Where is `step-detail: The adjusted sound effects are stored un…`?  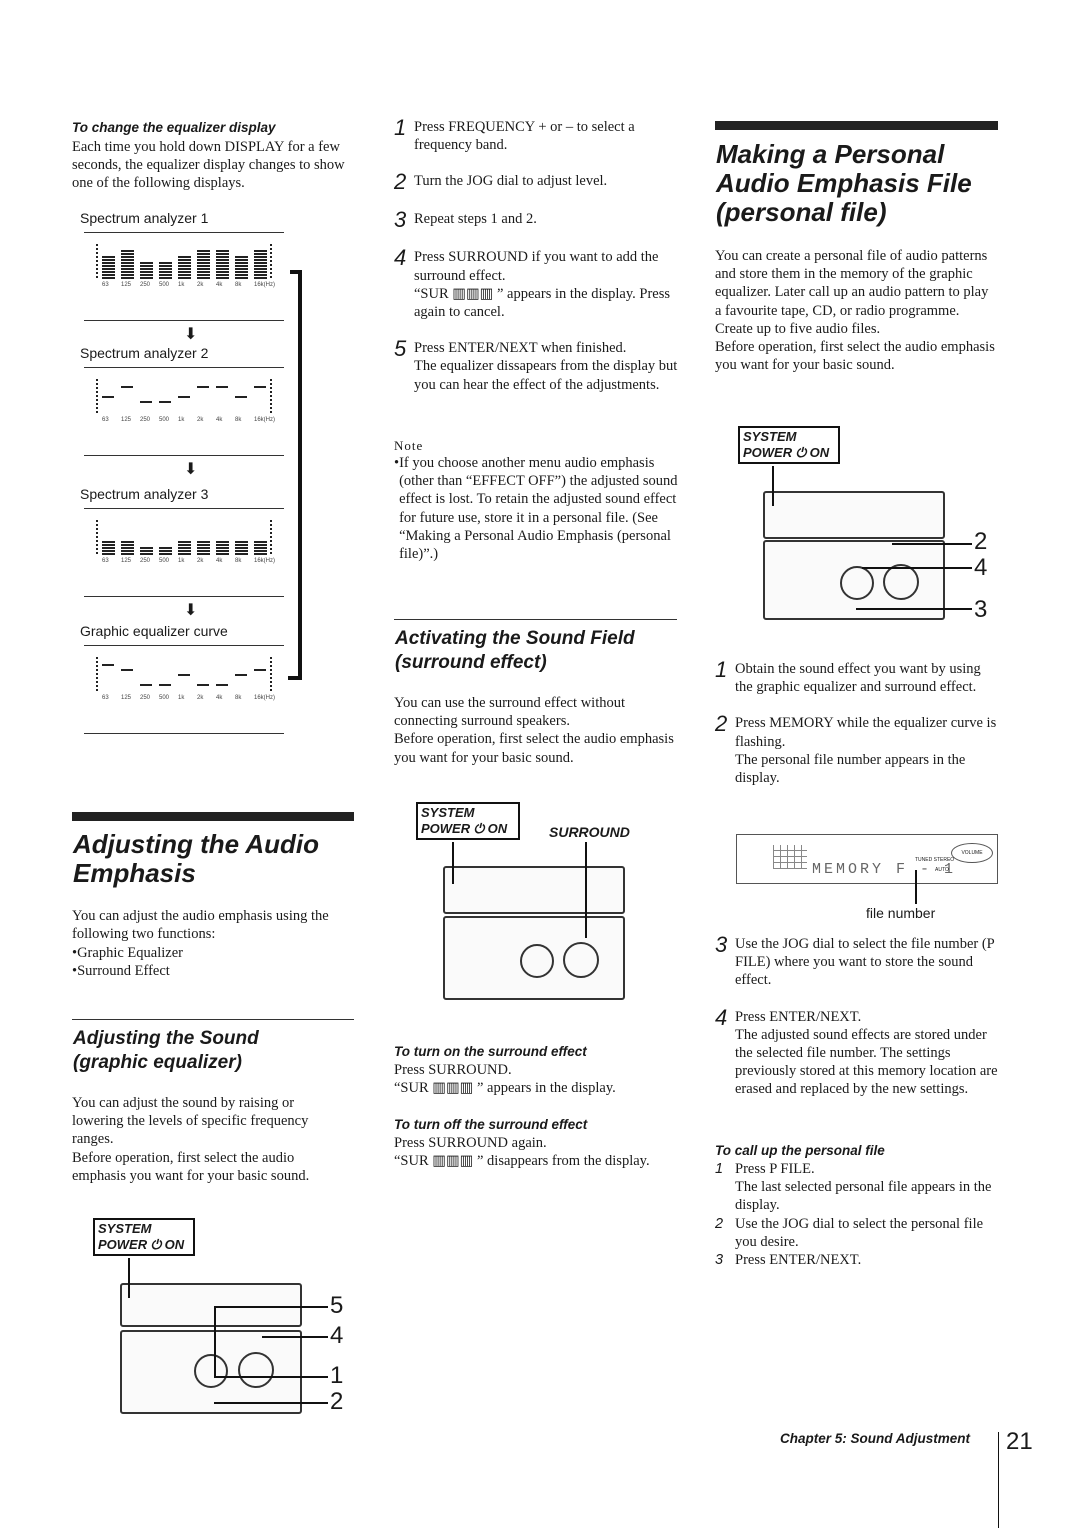
step-detail: The adjusted sound effects are stored un… is located at coordinates (866, 1062).